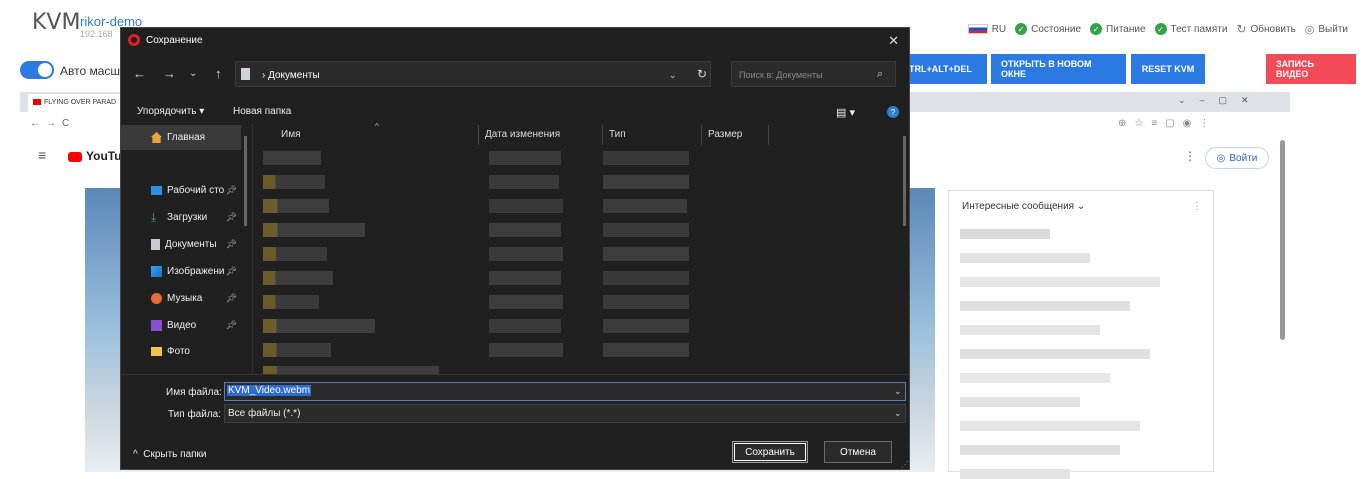 The height and width of the screenshot is (479, 1362). Describe the element at coordinates (181, 271) in the screenshot. I see `sidebar-item-pictures: Изображени 📌︎` at that location.